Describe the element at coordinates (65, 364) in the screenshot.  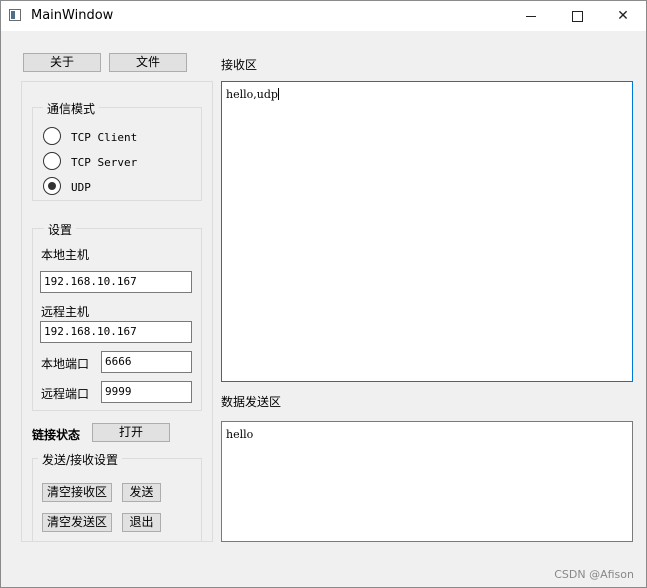
I see `local-port-label: 本地端口` at that location.